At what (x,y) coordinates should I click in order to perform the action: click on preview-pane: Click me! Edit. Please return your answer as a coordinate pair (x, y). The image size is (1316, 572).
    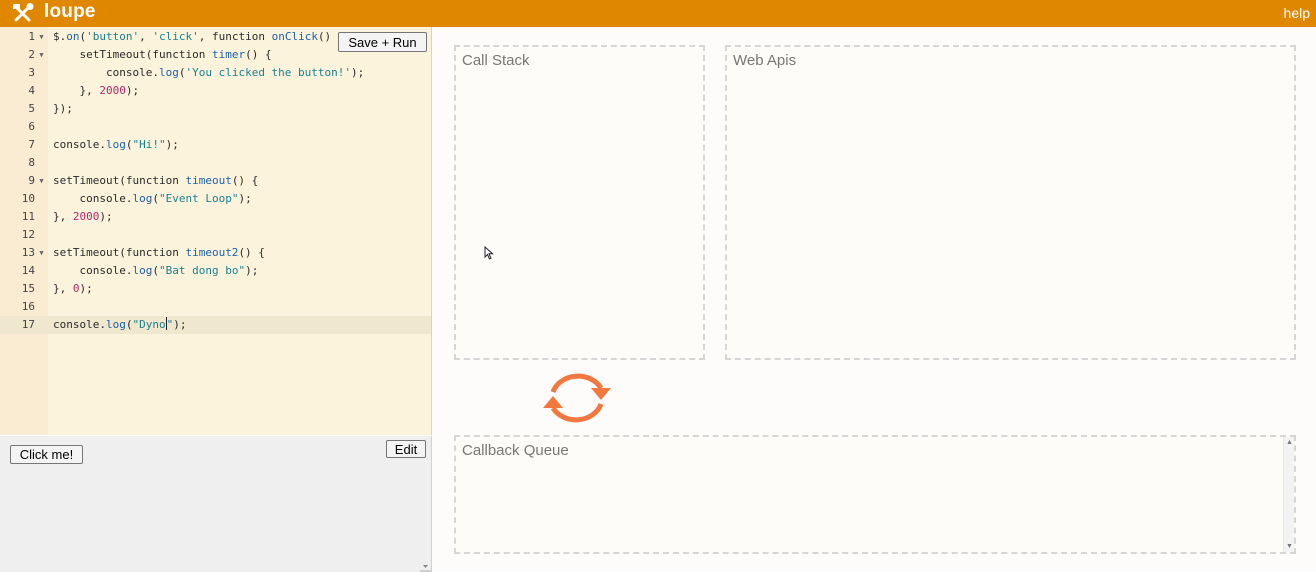
    Looking at the image, I should click on (216, 504).